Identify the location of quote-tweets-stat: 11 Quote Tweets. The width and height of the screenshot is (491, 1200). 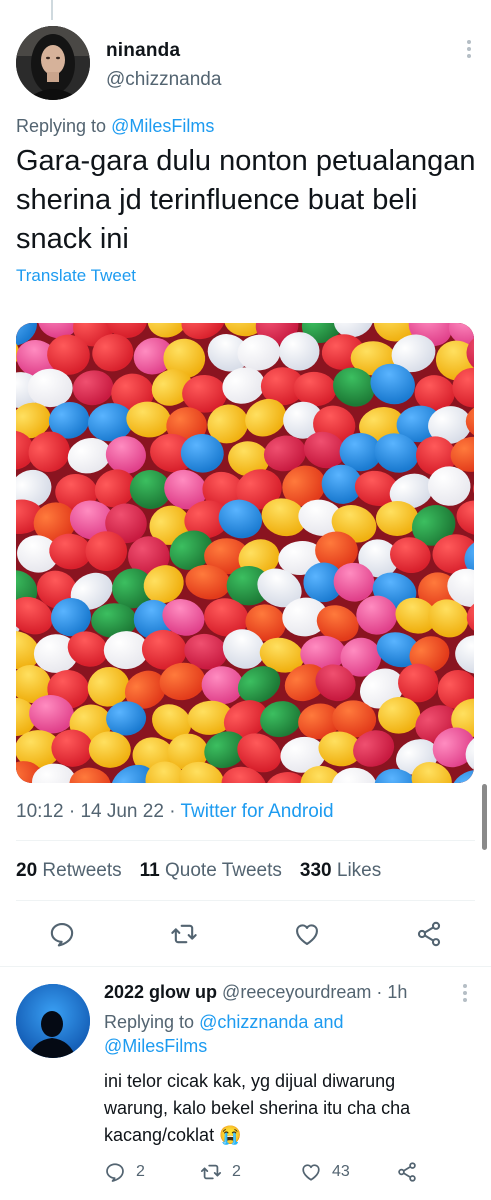
(211, 871).